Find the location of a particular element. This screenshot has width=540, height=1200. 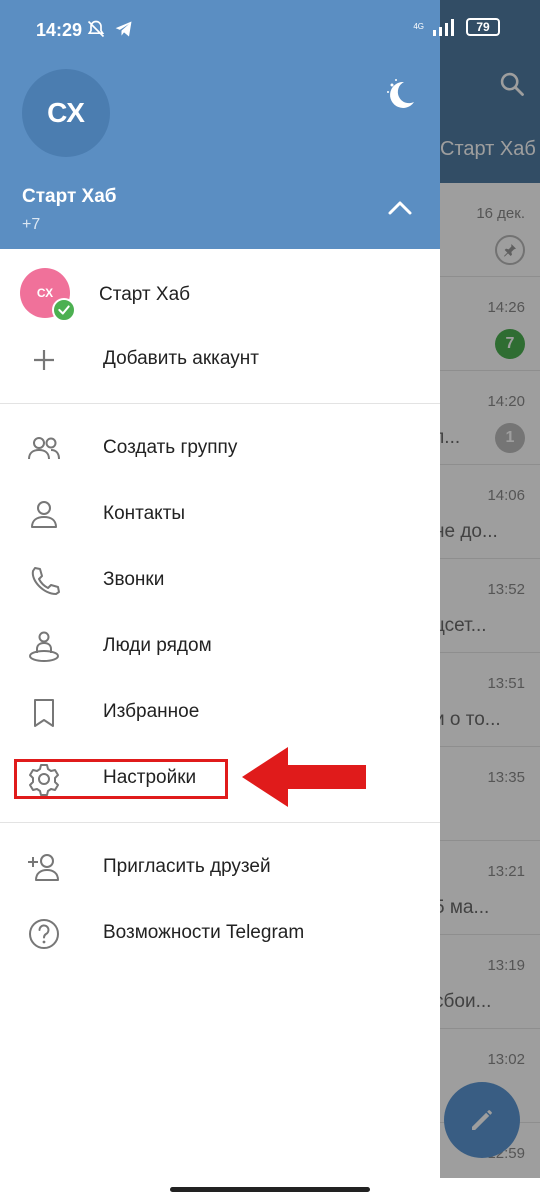

status-time: 14:29 is located at coordinates (59, 30).